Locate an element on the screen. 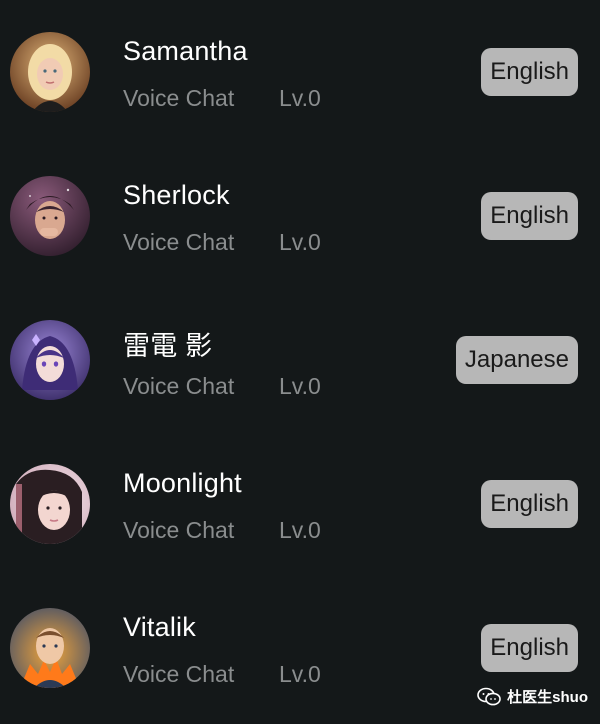  contact-name: 雷電 影 is located at coordinates (168, 346).